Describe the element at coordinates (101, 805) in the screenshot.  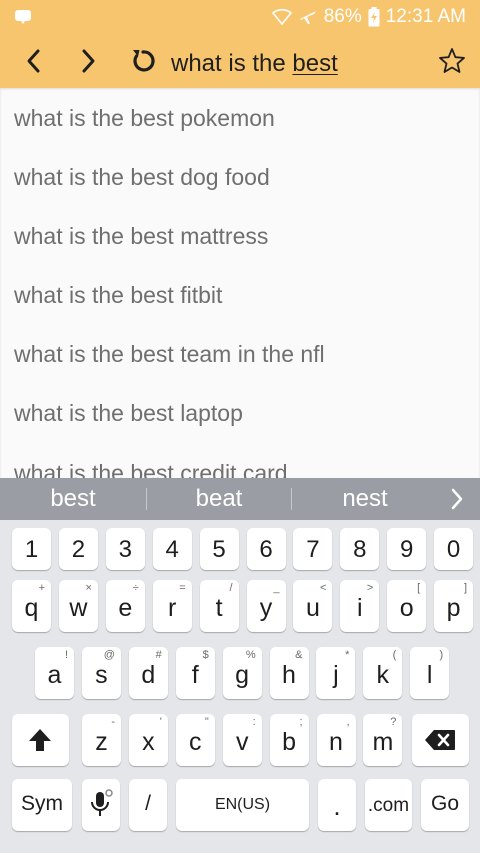
I see `voice-input-key` at that location.